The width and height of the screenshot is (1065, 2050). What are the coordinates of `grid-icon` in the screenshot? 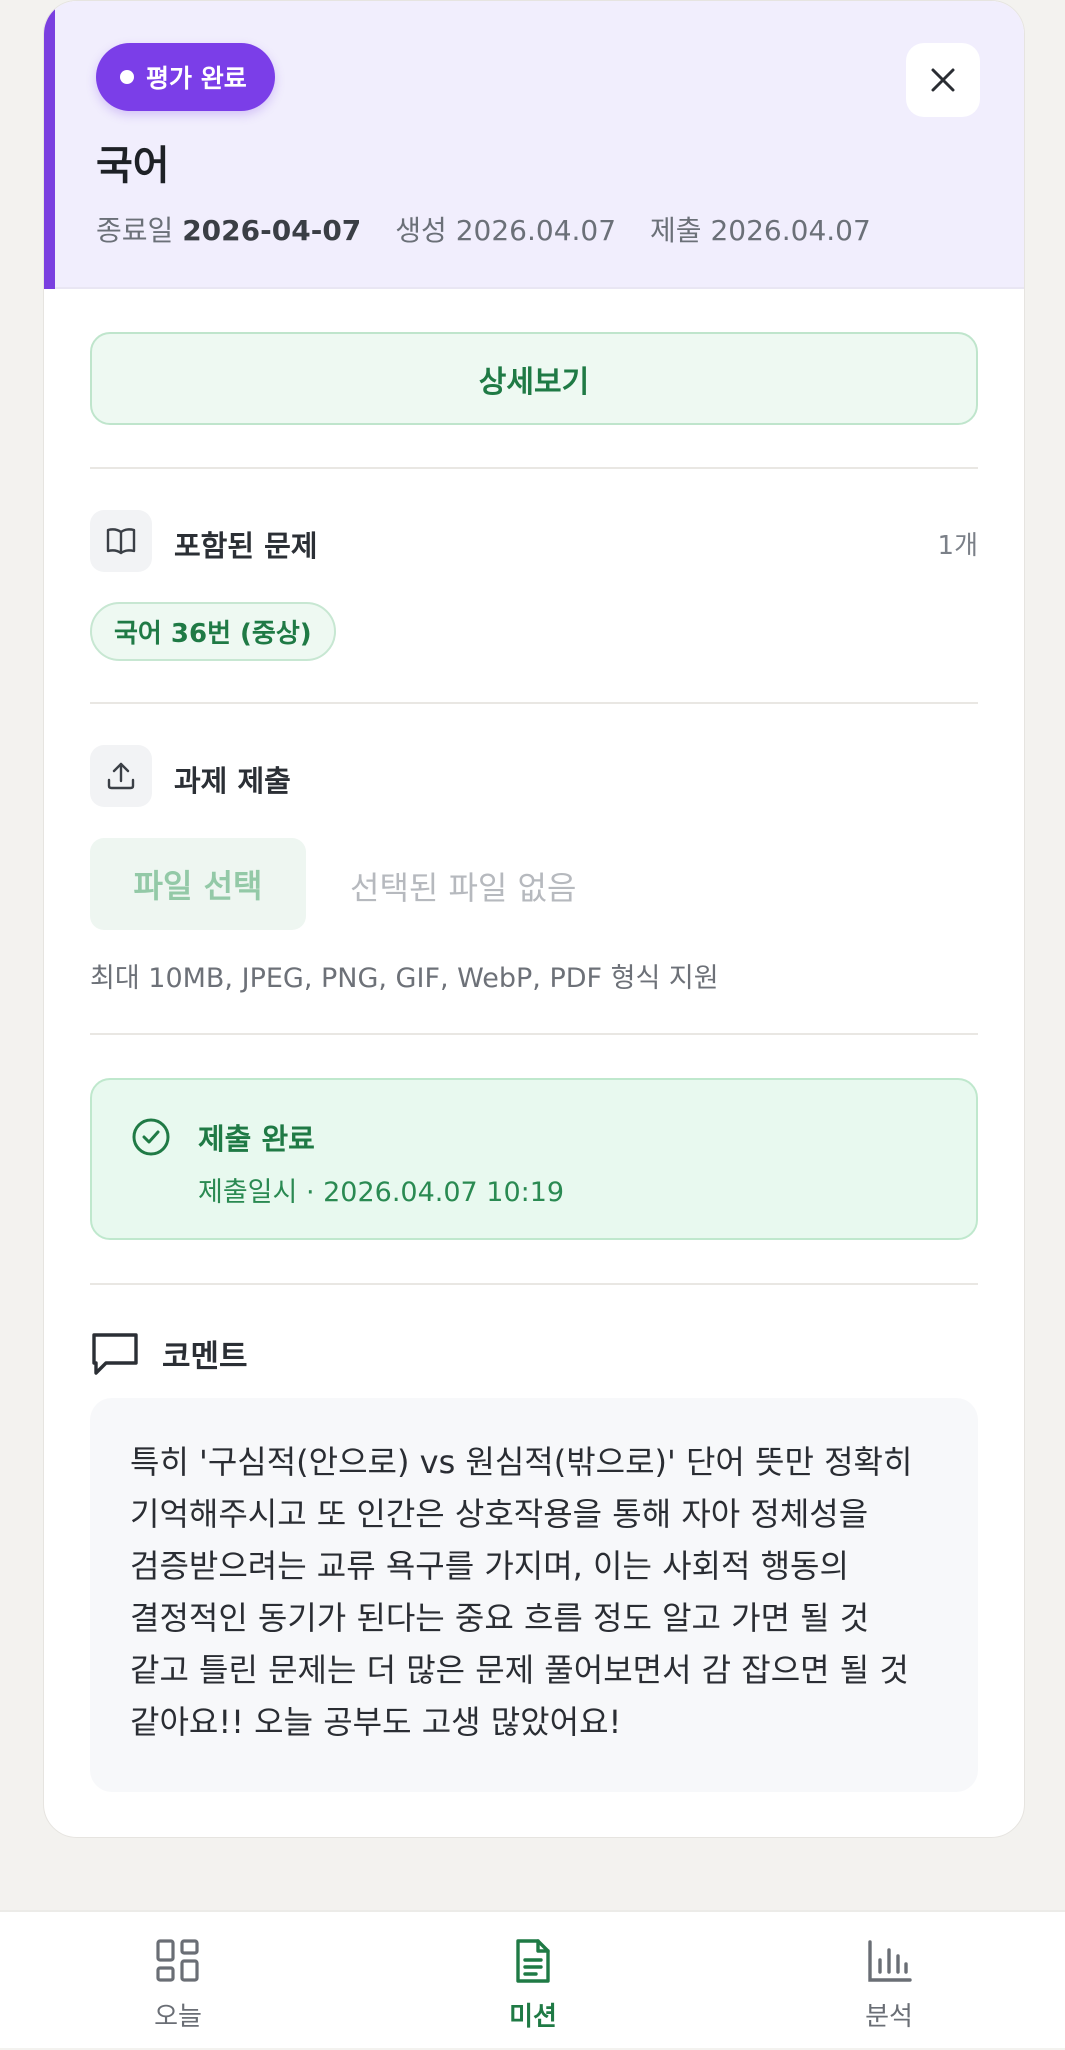 It's located at (177, 1960).